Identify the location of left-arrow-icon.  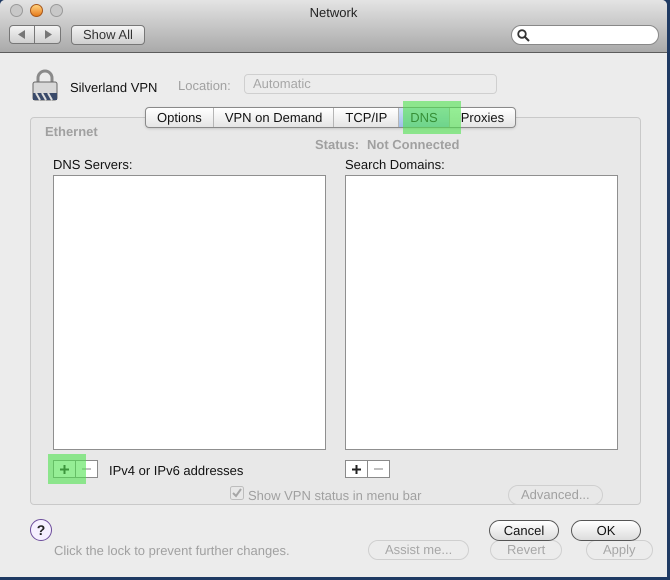
(22, 34).